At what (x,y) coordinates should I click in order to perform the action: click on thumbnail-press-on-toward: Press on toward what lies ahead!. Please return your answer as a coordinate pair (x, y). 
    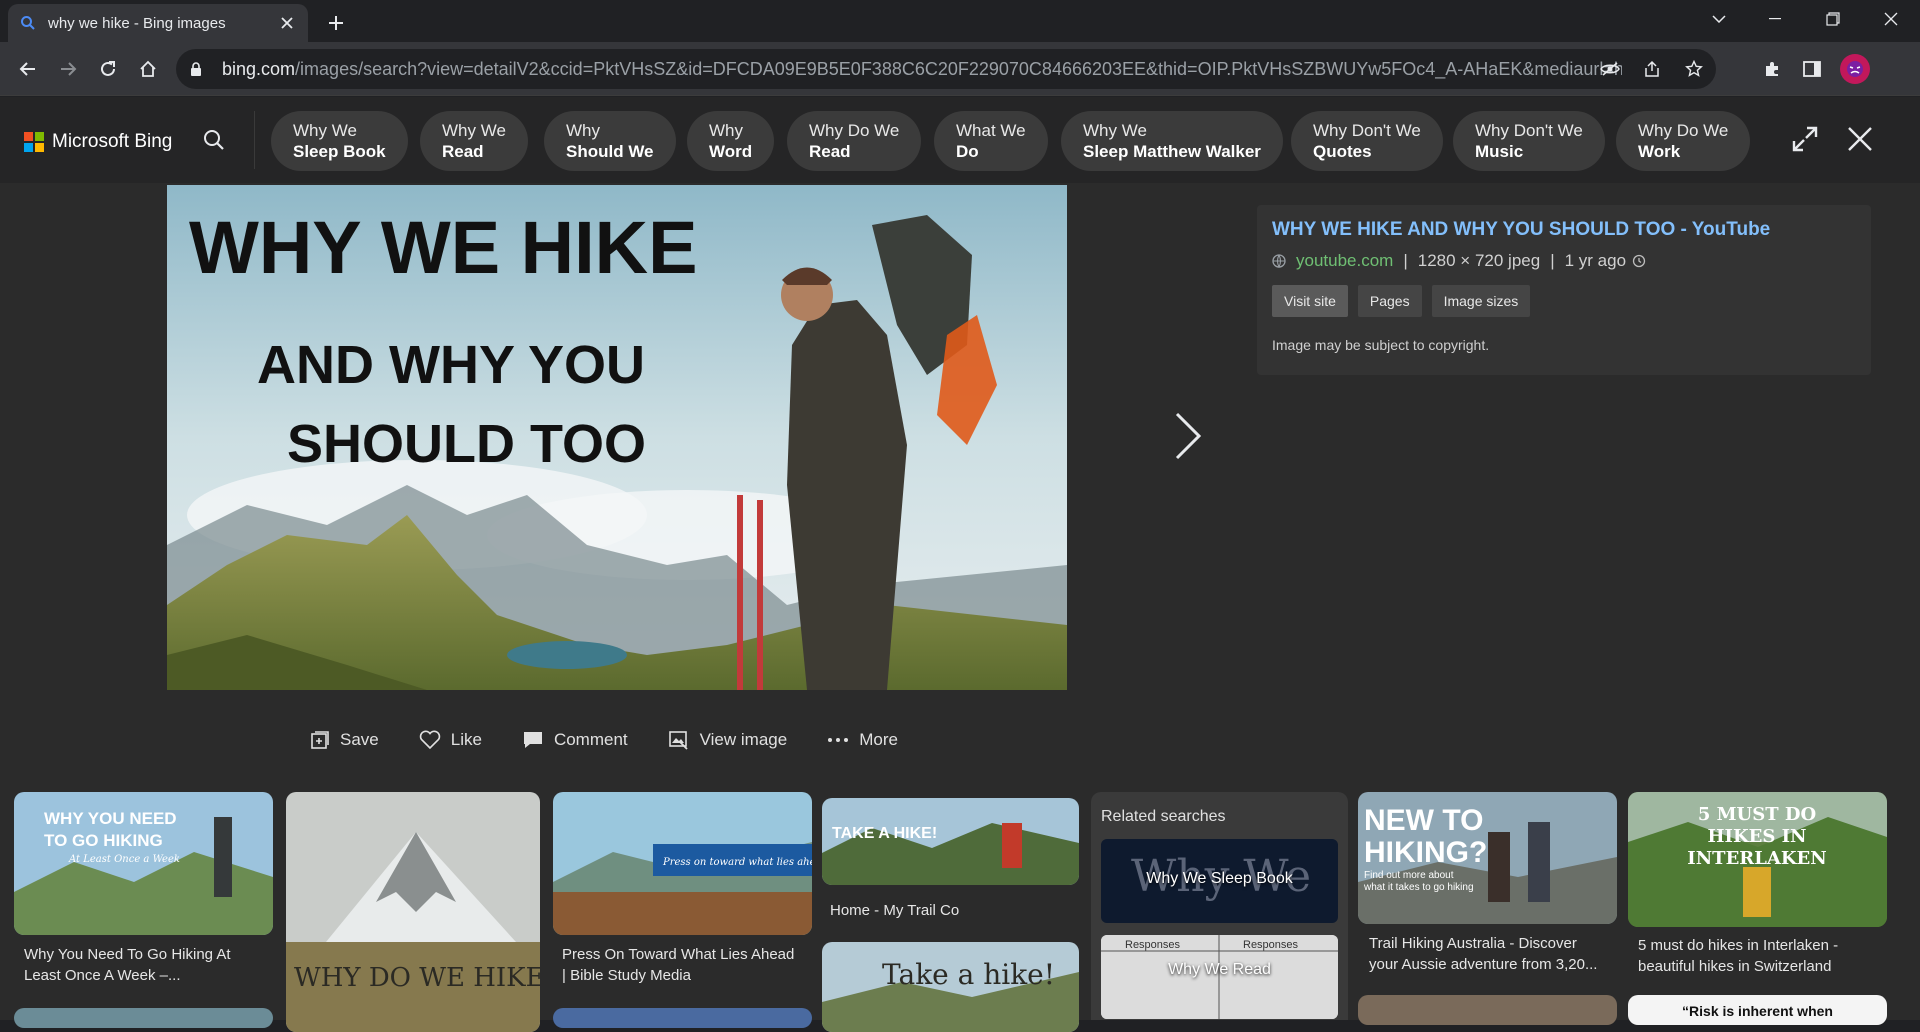
    Looking at the image, I should click on (682, 863).